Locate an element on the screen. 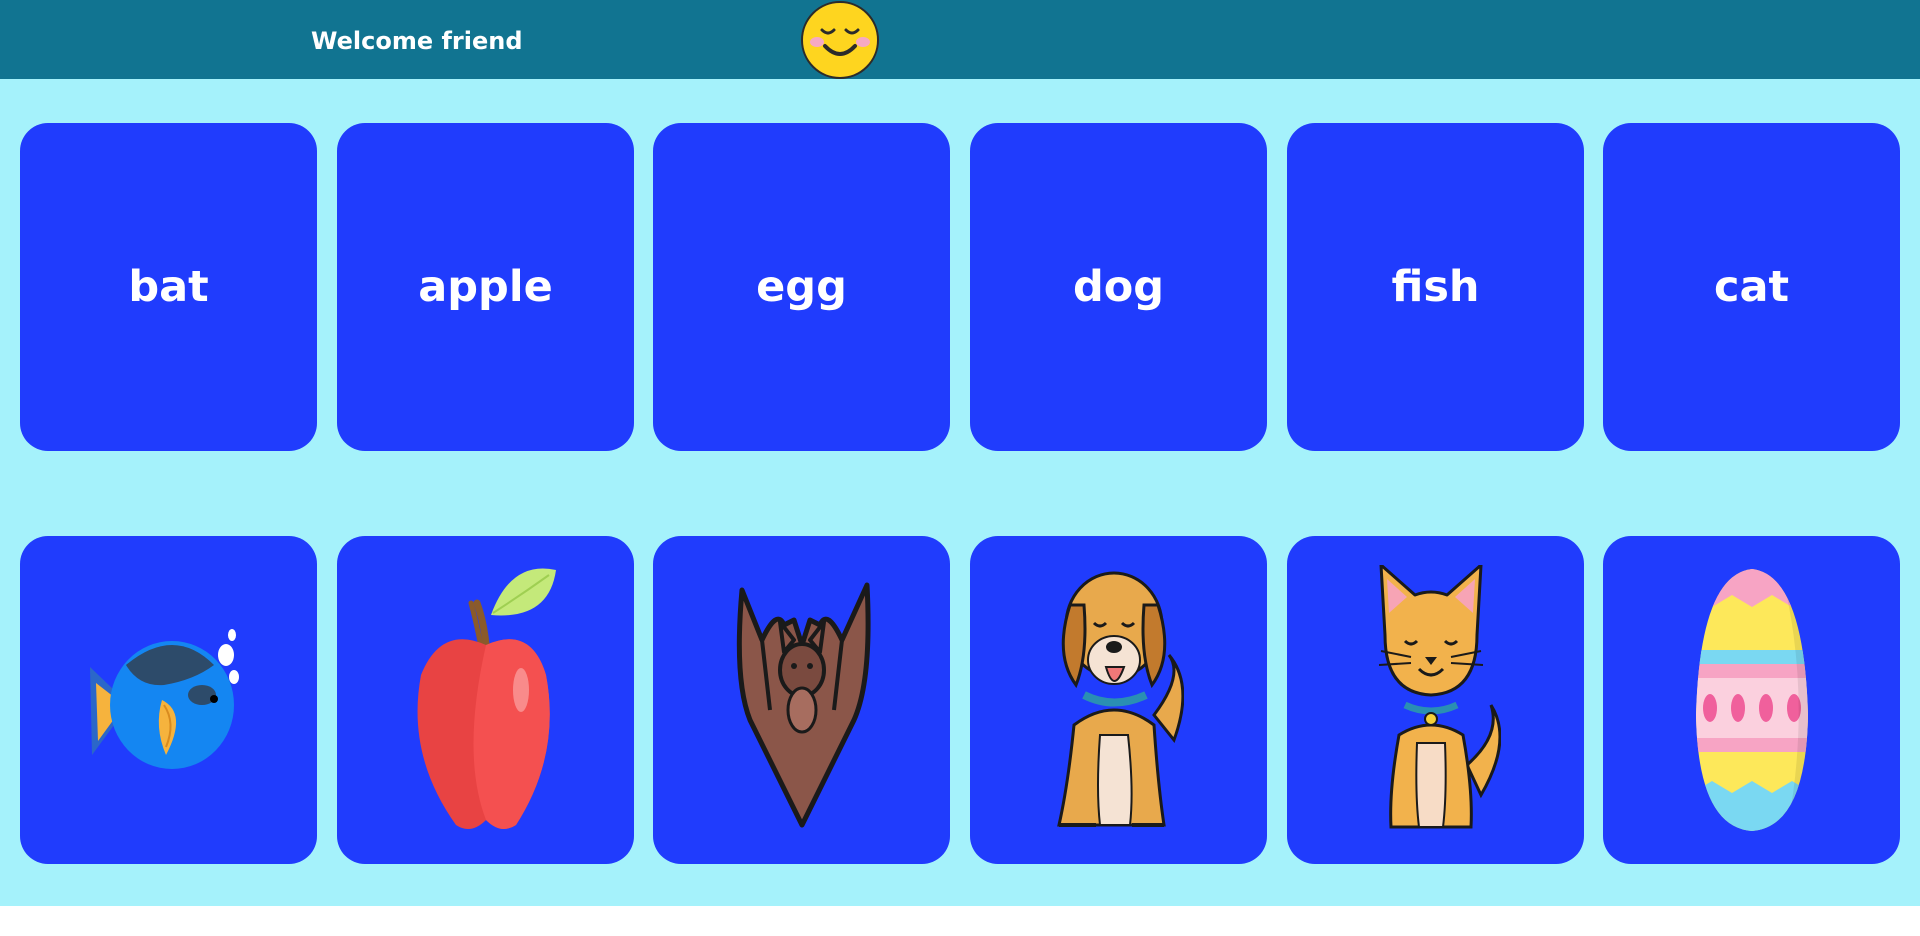 The image size is (1920, 936). picture-card-dog is located at coordinates (1118, 700).